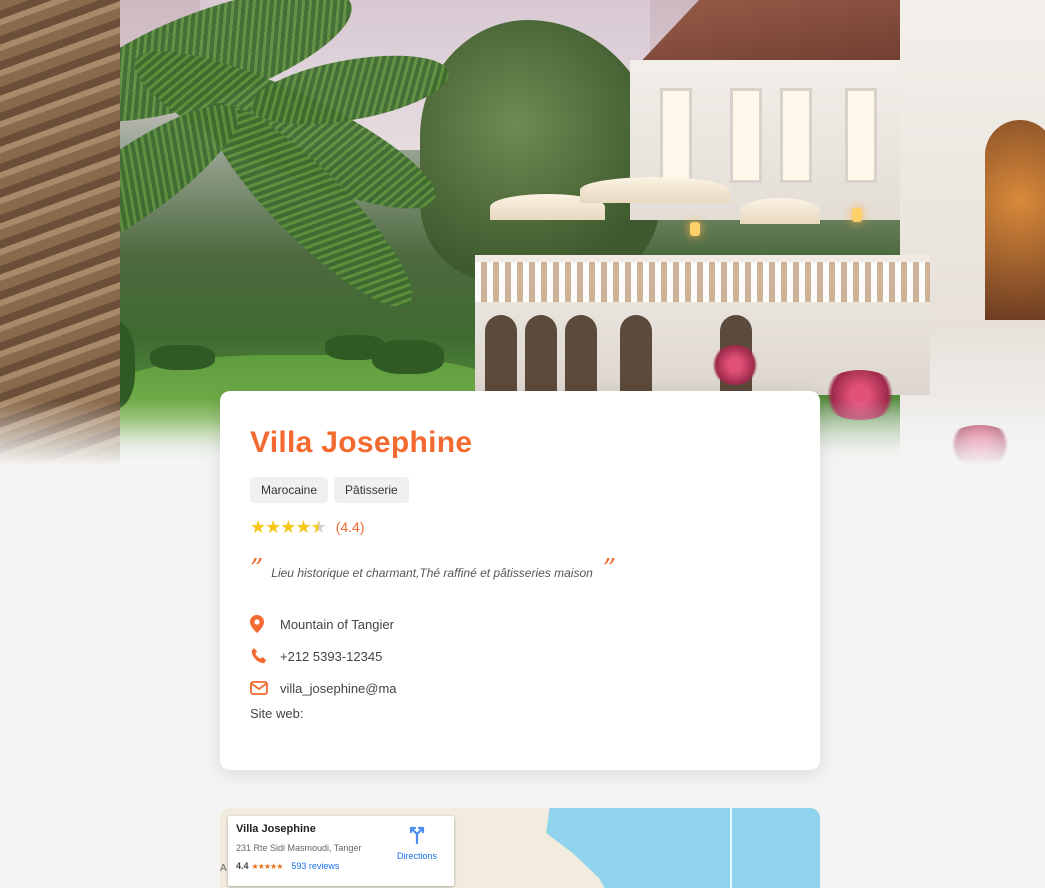 The image size is (1045, 888). Describe the element at coordinates (331, 656) in the screenshot. I see `phone-text: +212 5393-12345` at that location.